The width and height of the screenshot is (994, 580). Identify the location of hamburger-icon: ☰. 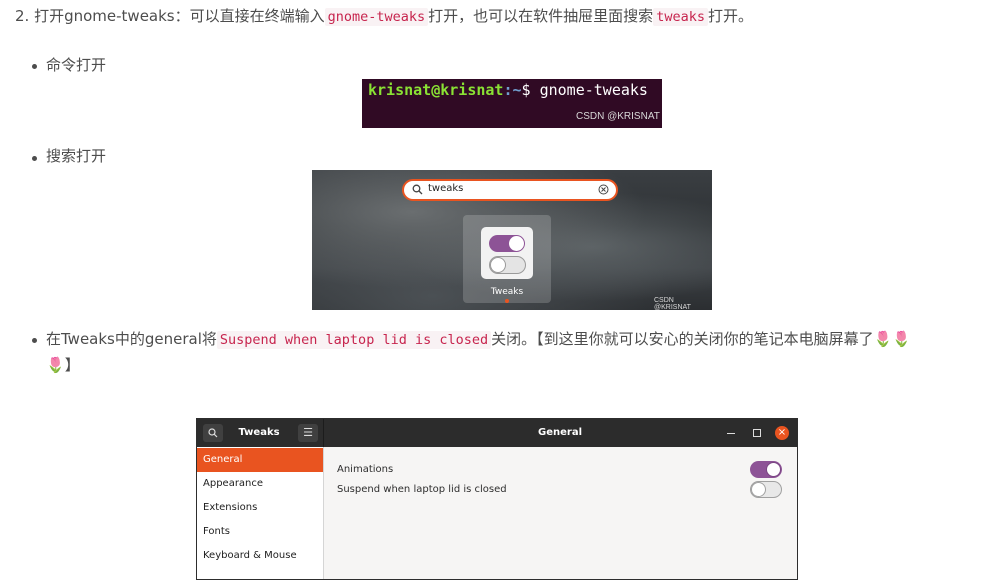
(308, 432).